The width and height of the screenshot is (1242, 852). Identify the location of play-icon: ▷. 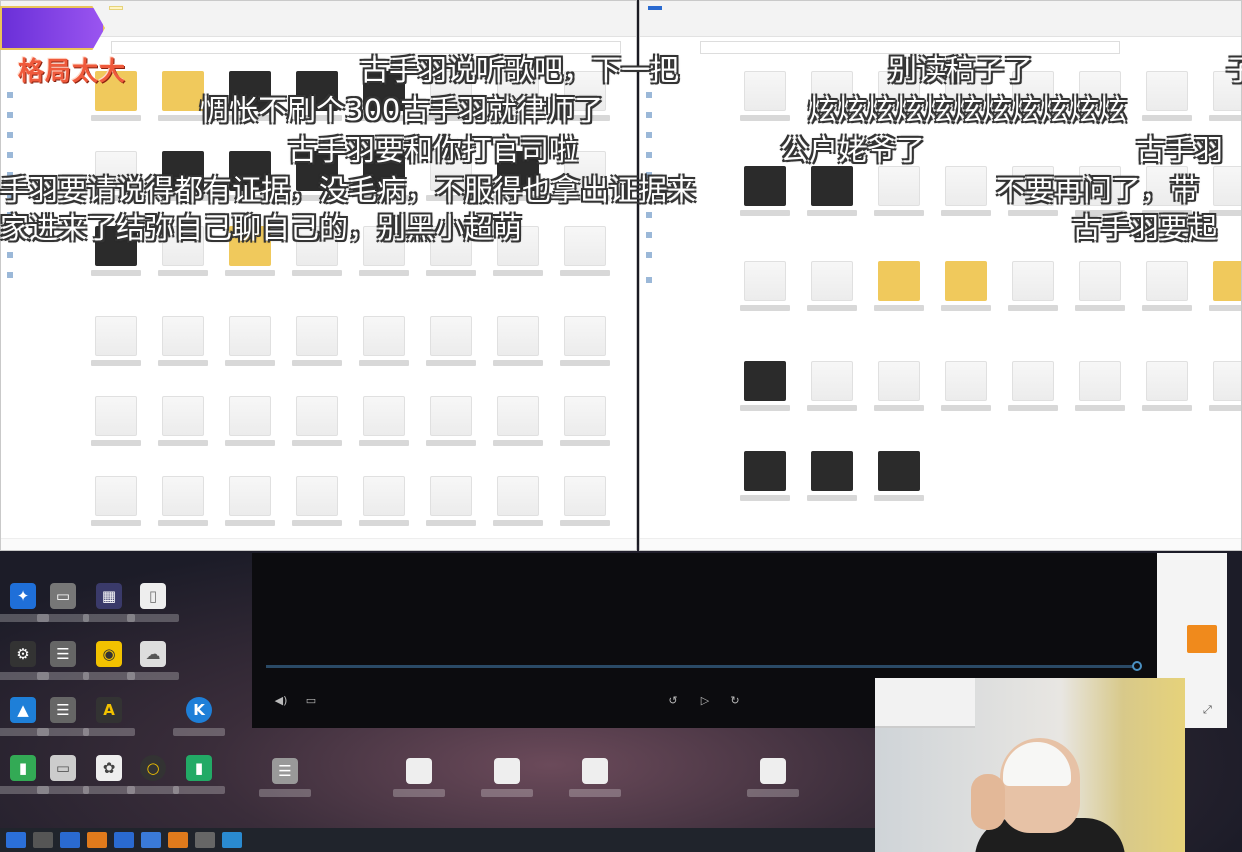
(705, 701).